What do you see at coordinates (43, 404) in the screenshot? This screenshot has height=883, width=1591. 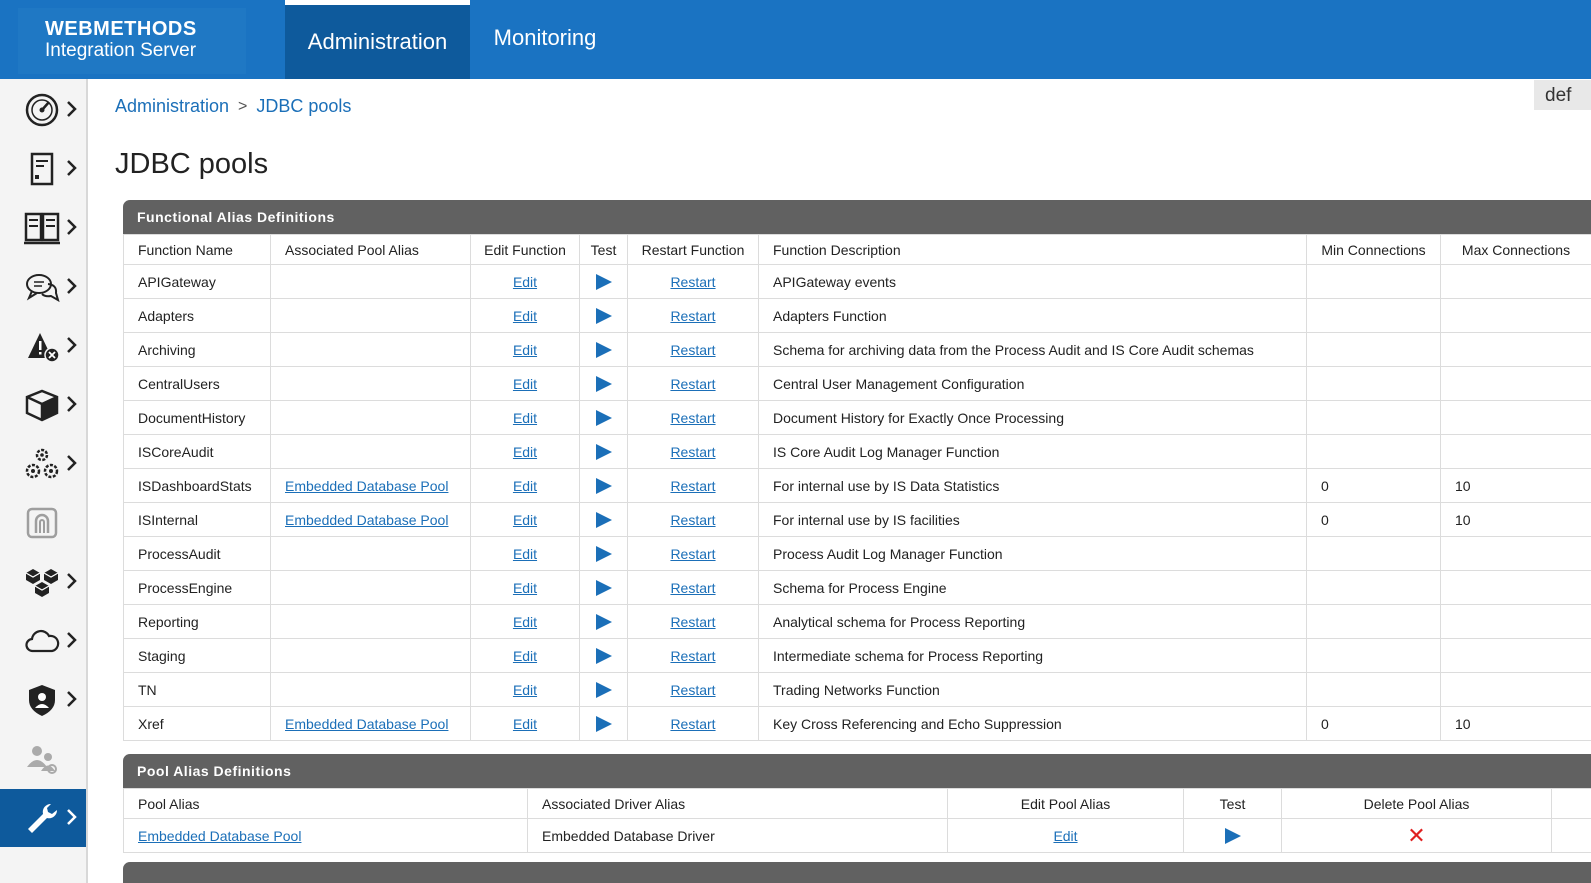 I see `sidebar-item-packages-management` at bounding box center [43, 404].